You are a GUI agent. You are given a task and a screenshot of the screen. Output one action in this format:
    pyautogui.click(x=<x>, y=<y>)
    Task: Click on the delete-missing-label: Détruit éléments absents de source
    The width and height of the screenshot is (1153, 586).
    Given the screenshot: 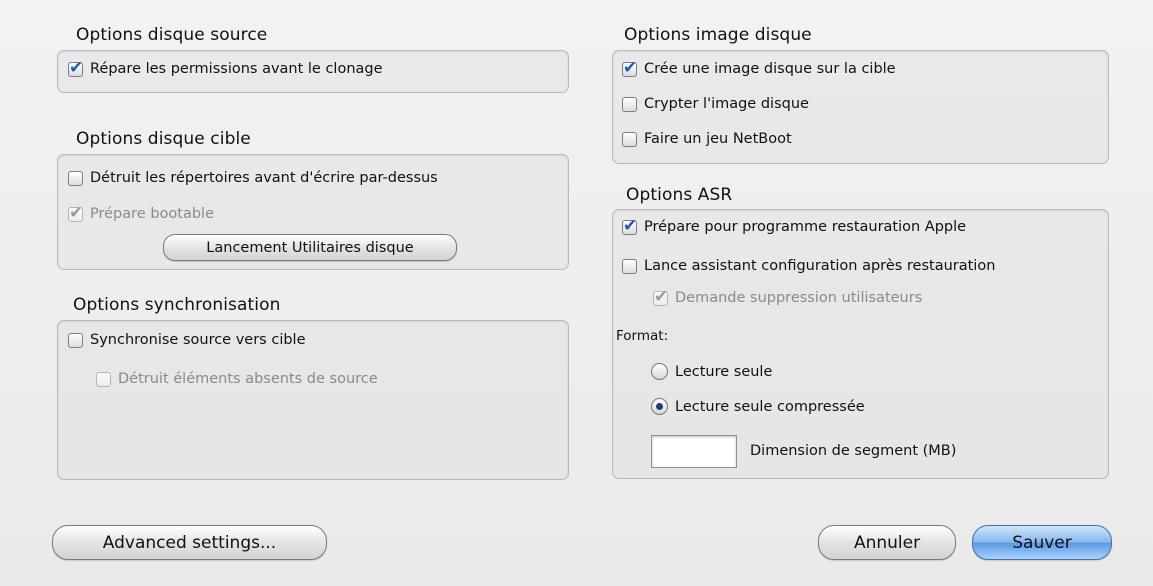 What is the action you would take?
    pyautogui.click(x=248, y=379)
    